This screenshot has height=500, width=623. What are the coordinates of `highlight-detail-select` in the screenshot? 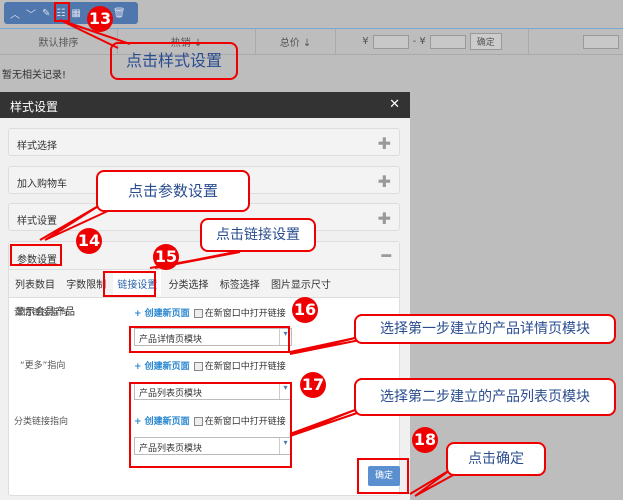 It's located at (209, 339).